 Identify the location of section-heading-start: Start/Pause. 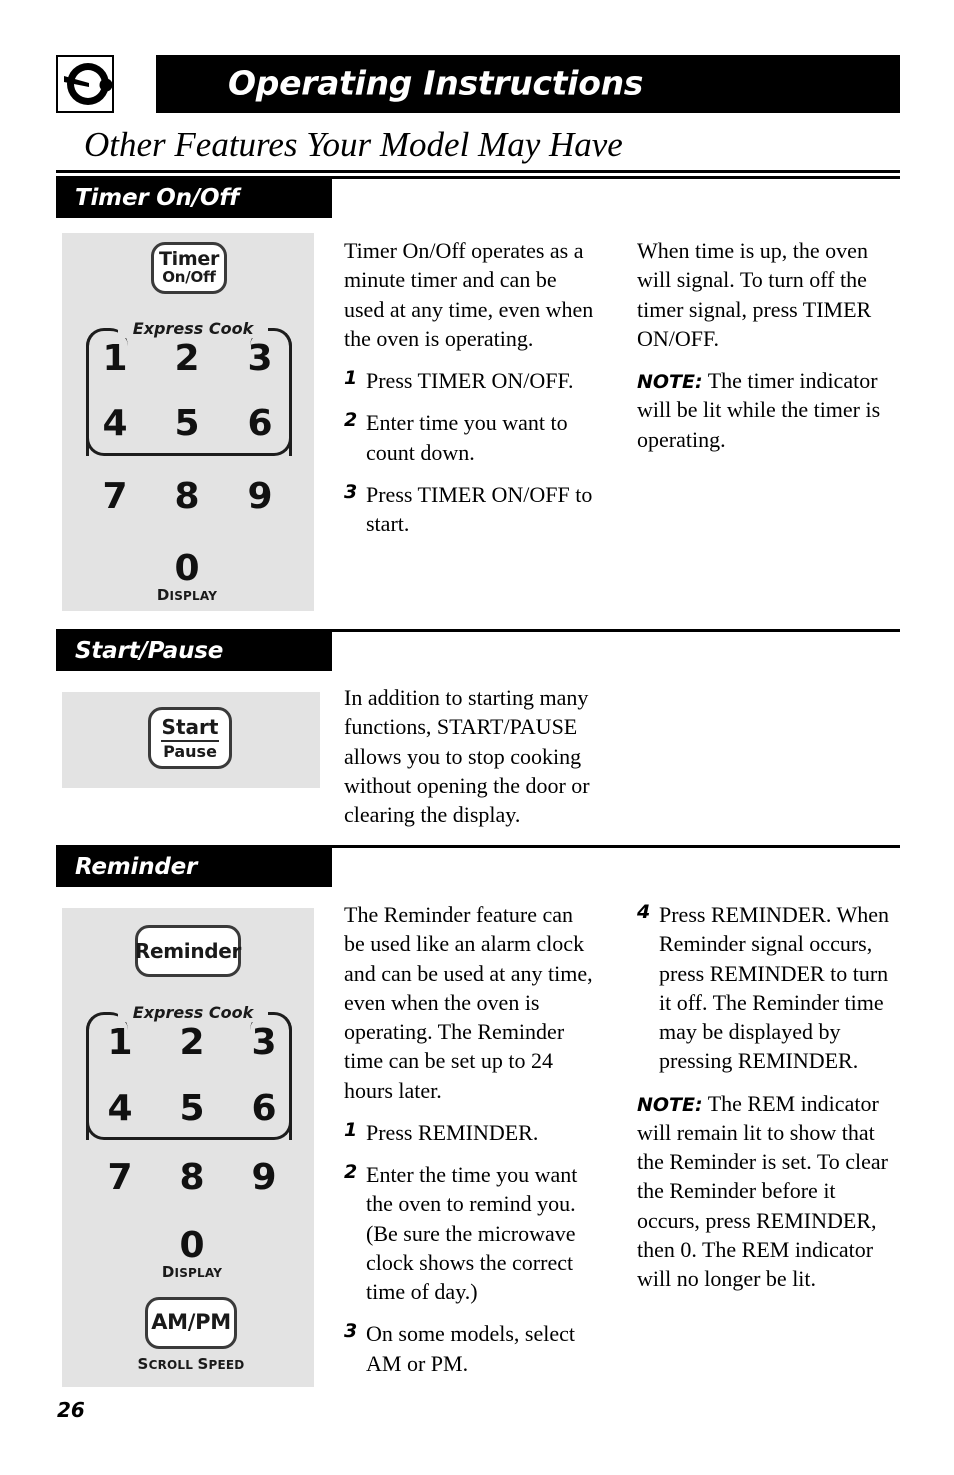
(194, 651).